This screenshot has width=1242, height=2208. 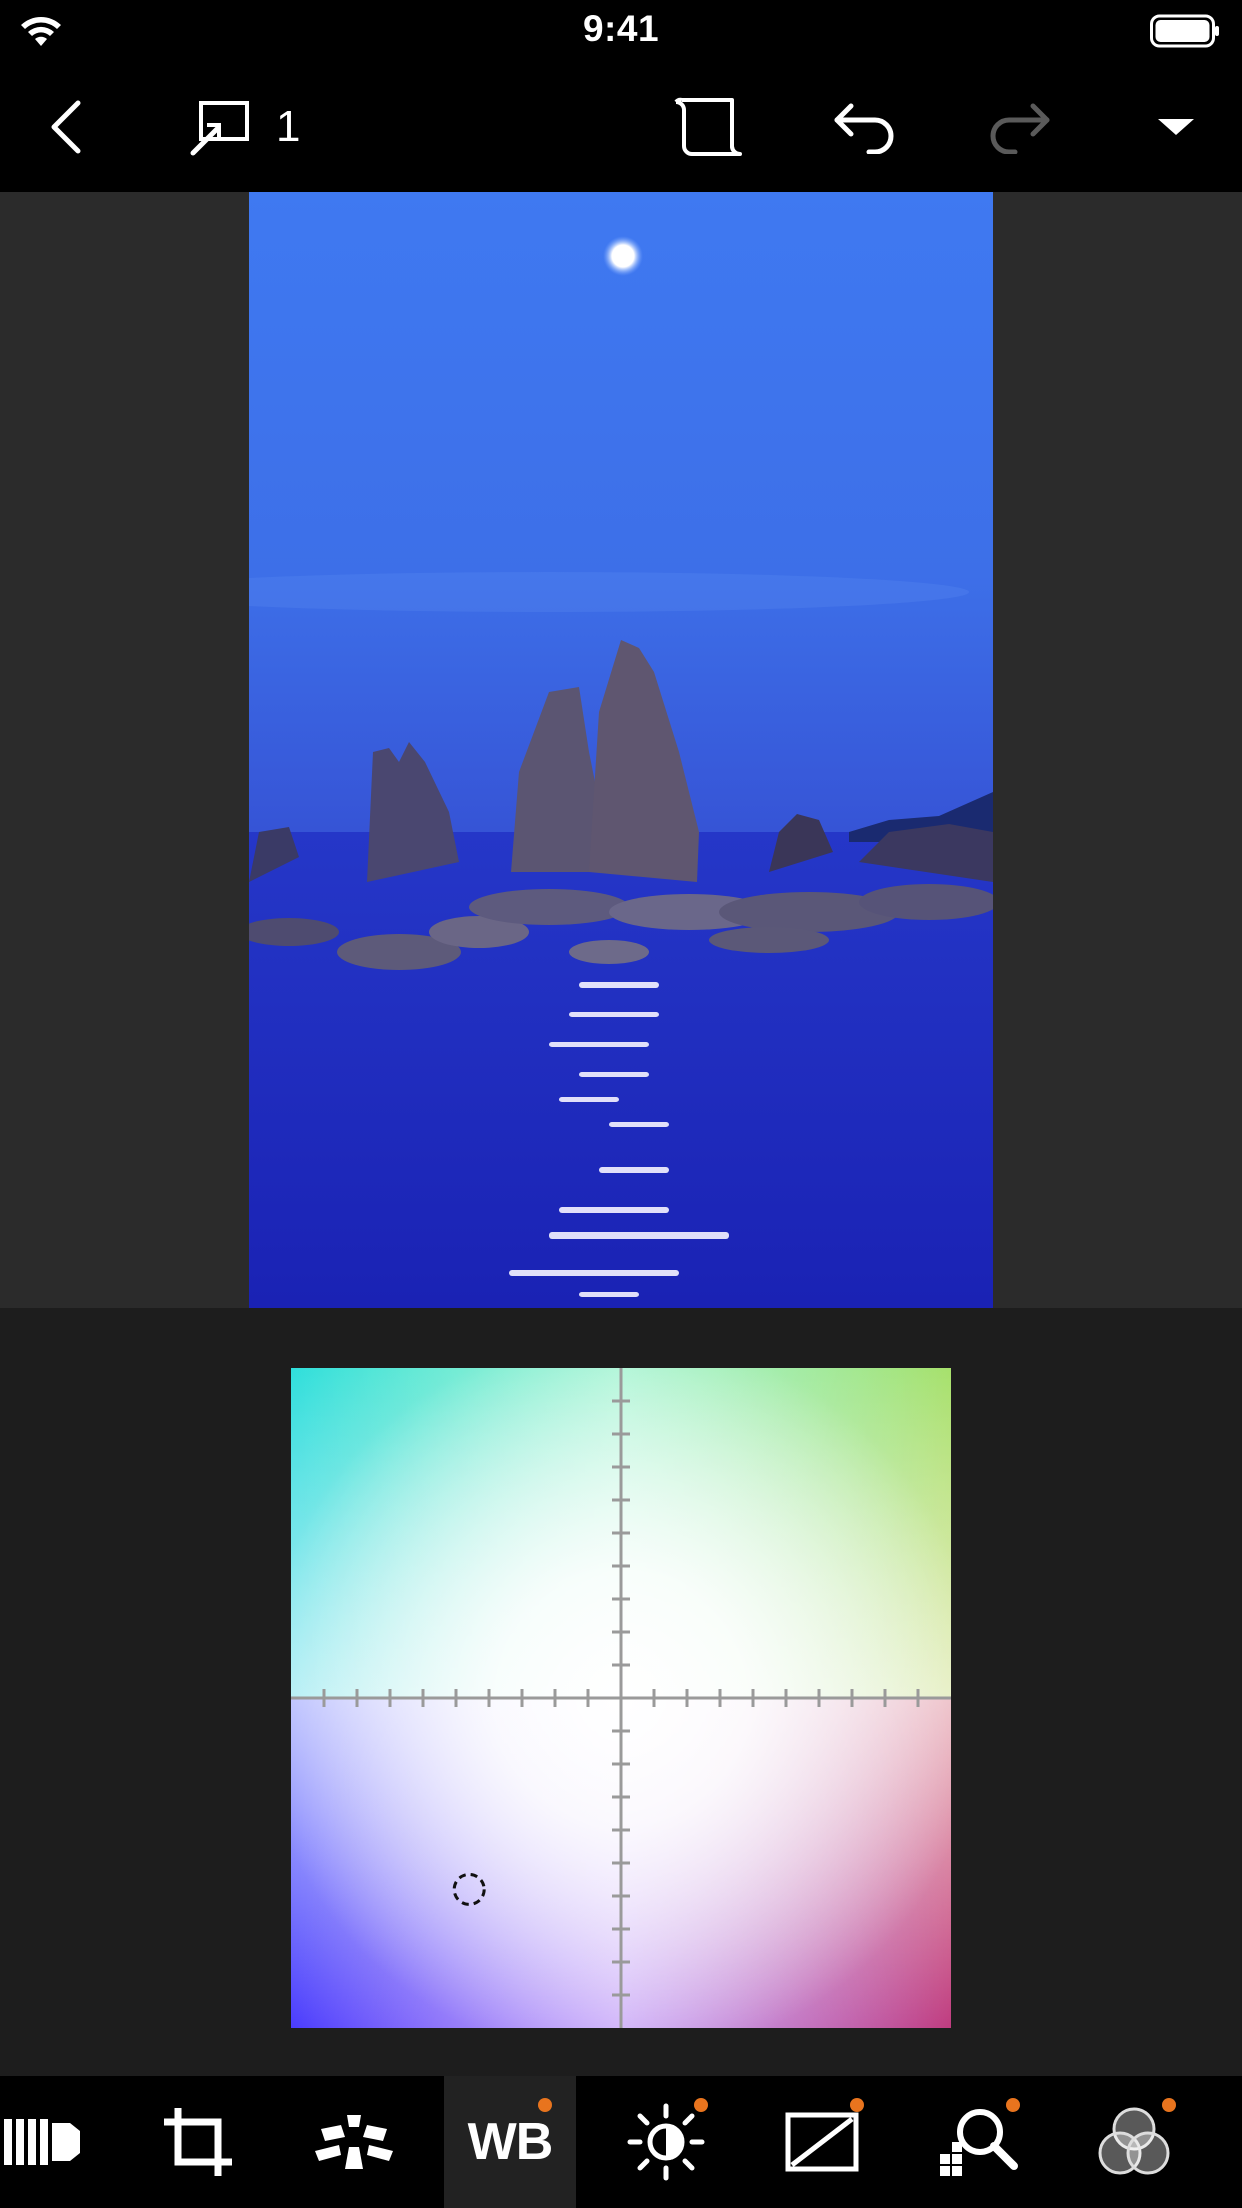 I want to click on tab-brightness, so click(x=666, y=2142).